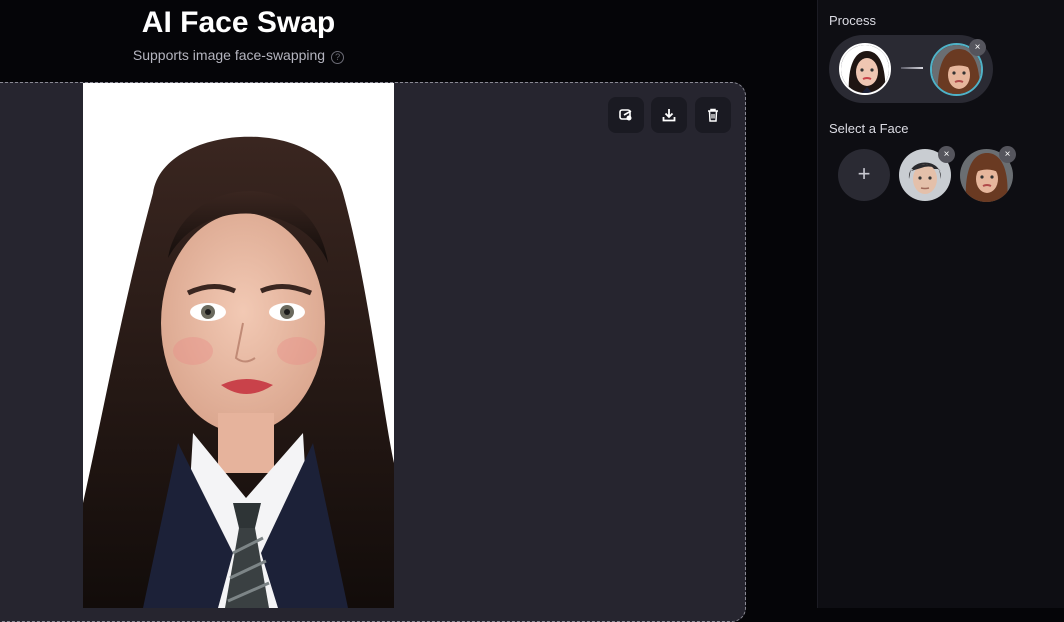 This screenshot has height=622, width=1064. Describe the element at coordinates (869, 128) in the screenshot. I see `select-face-label: Select a Face` at that location.